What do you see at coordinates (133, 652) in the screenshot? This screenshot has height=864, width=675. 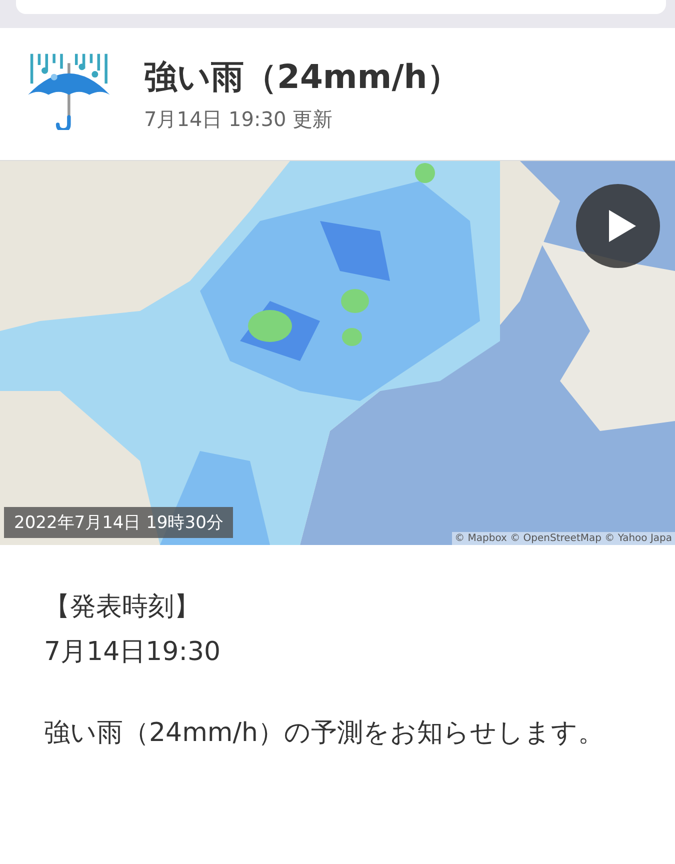 I see `announcement-time: 7月14日19:30` at bounding box center [133, 652].